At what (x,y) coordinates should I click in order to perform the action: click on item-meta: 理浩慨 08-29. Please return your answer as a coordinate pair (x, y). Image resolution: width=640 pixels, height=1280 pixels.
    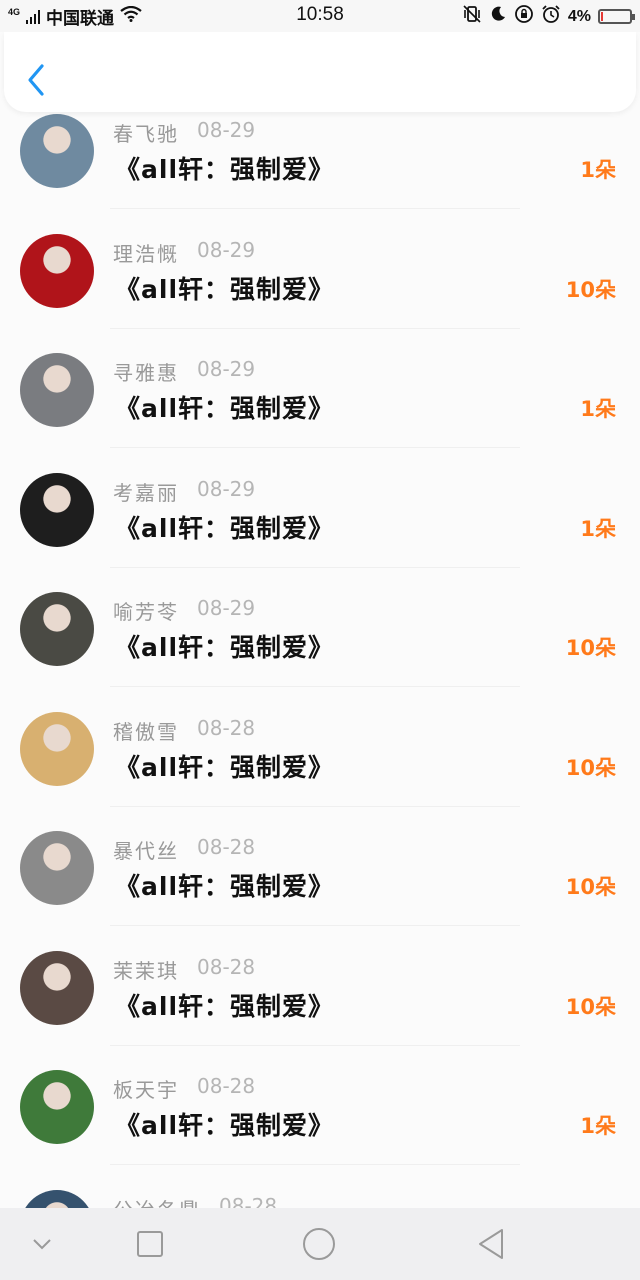
    Looking at the image, I should click on (184, 252).